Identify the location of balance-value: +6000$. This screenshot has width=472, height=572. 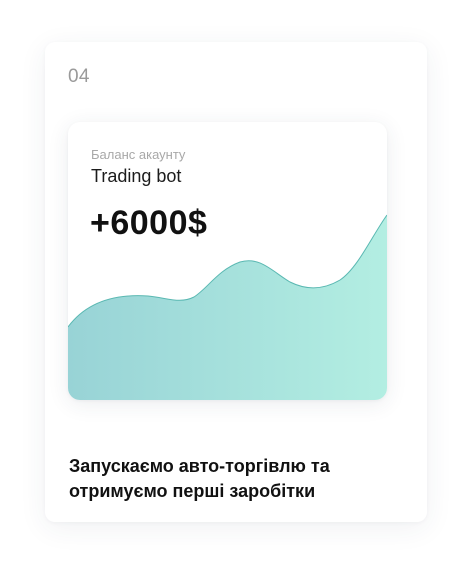
(149, 223).